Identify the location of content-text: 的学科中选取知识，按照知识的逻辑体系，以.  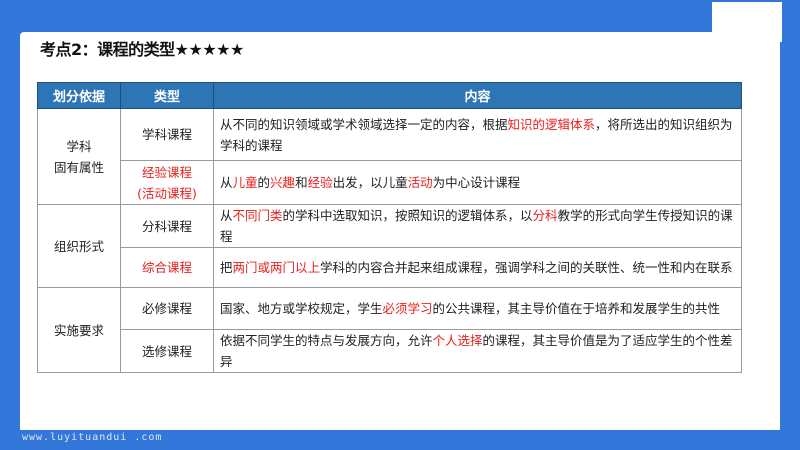
(407, 215).